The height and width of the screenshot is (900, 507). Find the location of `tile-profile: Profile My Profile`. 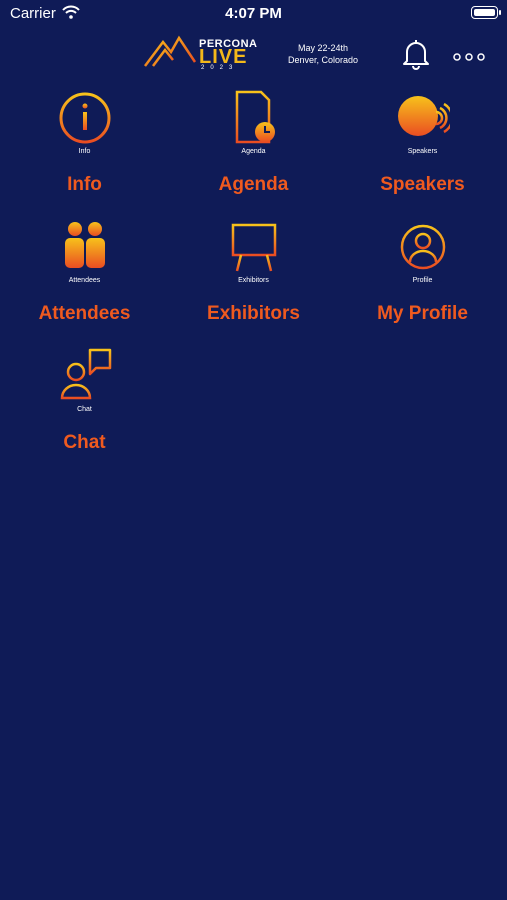

tile-profile: Profile My Profile is located at coordinates (422, 277).